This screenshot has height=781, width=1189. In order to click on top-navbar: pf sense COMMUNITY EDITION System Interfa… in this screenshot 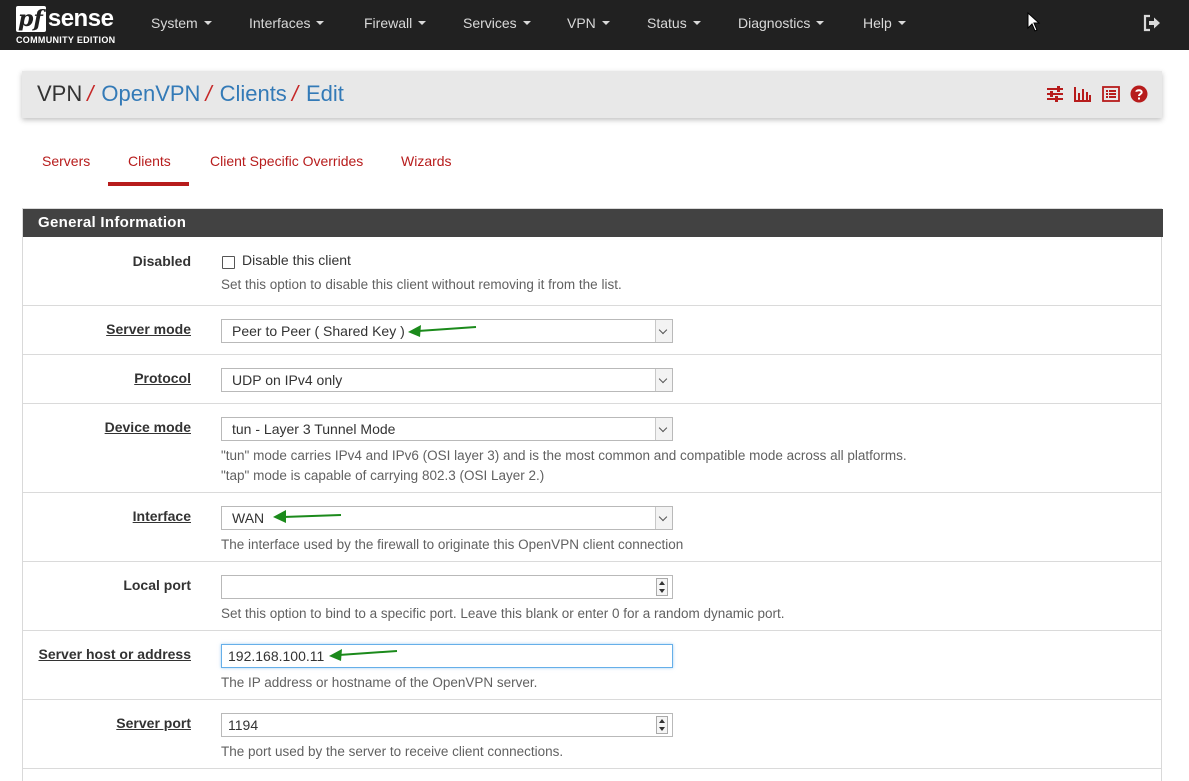, I will do `click(594, 25)`.